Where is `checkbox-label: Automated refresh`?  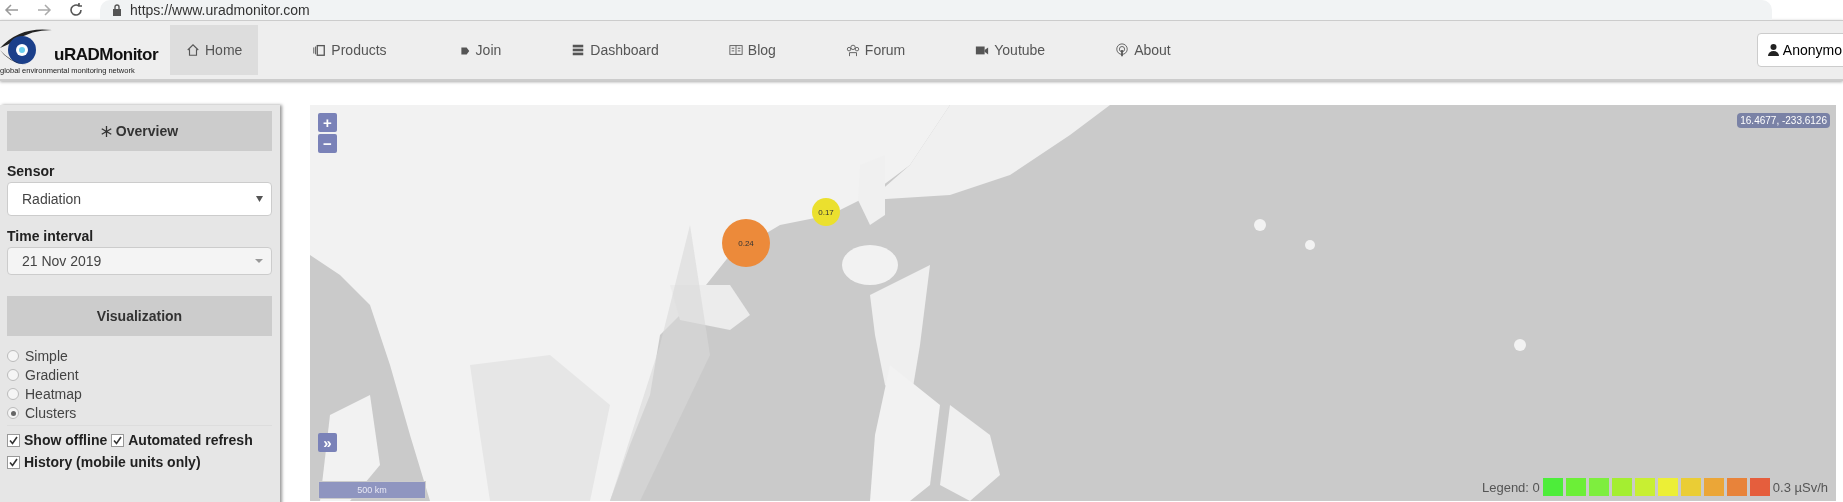
checkbox-label: Automated refresh is located at coordinates (190, 440).